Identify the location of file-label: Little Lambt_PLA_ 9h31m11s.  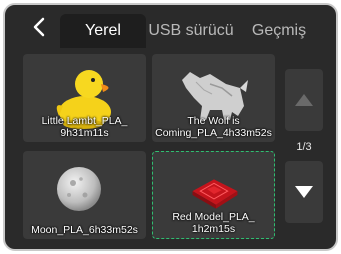
(84, 127).